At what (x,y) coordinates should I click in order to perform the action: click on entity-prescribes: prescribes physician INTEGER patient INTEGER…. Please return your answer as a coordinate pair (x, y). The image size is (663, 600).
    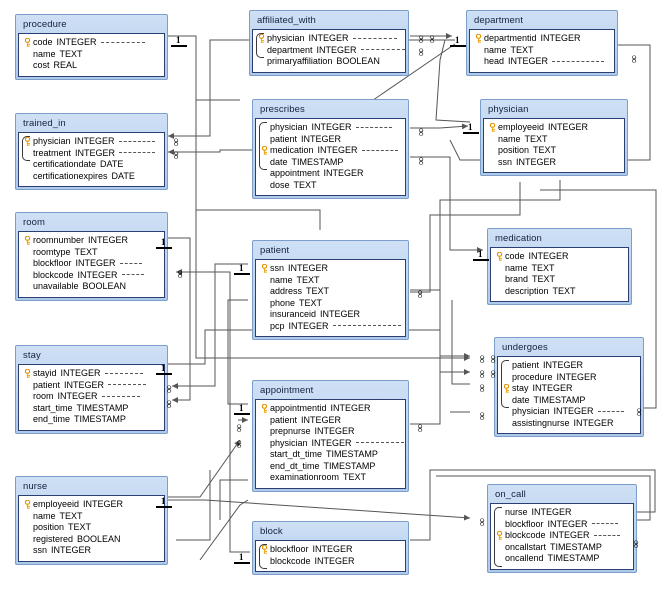
    Looking at the image, I should click on (330, 149).